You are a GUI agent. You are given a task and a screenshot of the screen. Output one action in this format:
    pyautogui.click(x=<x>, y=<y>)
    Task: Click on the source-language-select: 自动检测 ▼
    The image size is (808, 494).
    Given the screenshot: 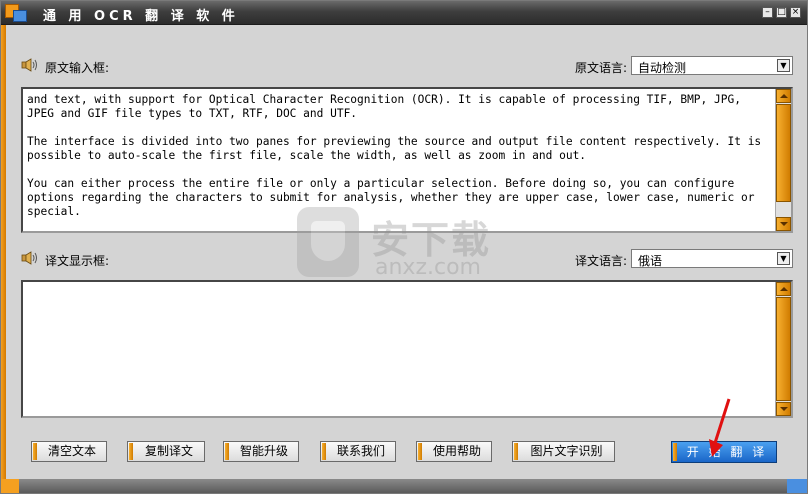 What is the action you would take?
    pyautogui.click(x=712, y=65)
    